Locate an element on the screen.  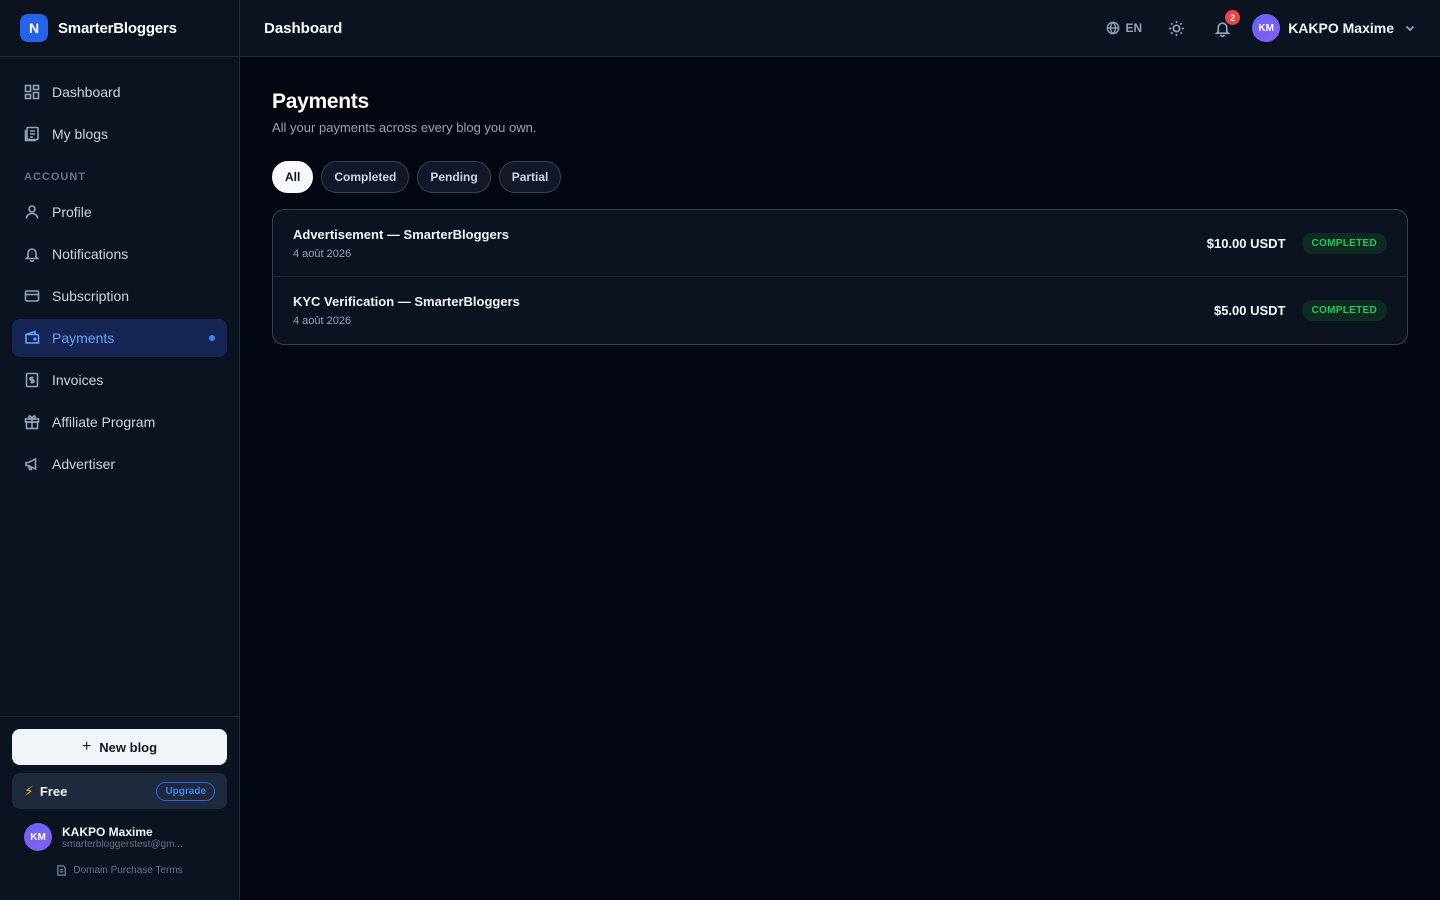
sidebar-item-profile: Profile is located at coordinates (119, 212).